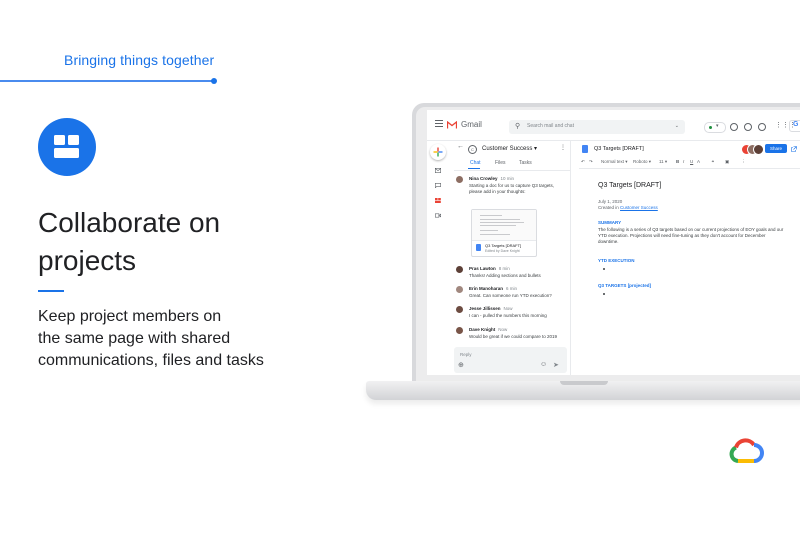 This screenshot has height=533, width=800. What do you see at coordinates (461, 365) in the screenshot?
I see `add-icon: ⊕` at bounding box center [461, 365].